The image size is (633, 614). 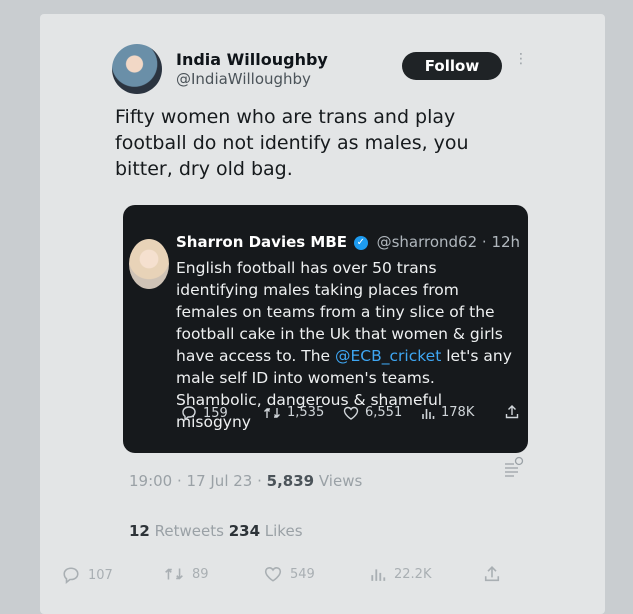 What do you see at coordinates (338, 481) in the screenshot?
I see `views-label: Views` at bounding box center [338, 481].